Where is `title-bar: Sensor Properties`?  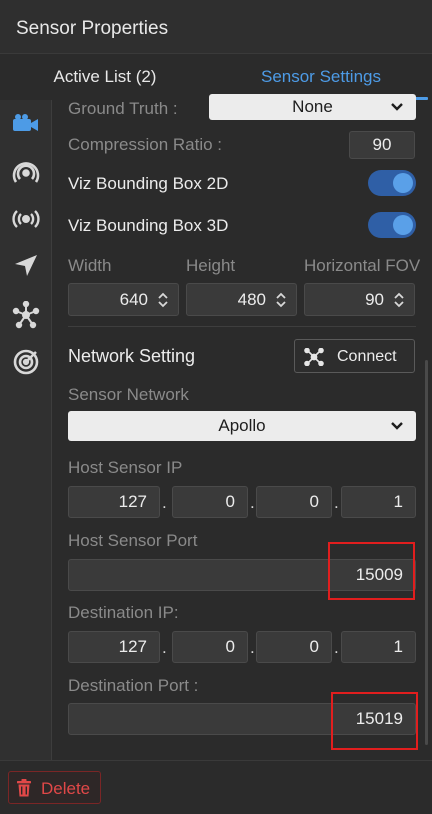
title-bar: Sensor Properties is located at coordinates (216, 27).